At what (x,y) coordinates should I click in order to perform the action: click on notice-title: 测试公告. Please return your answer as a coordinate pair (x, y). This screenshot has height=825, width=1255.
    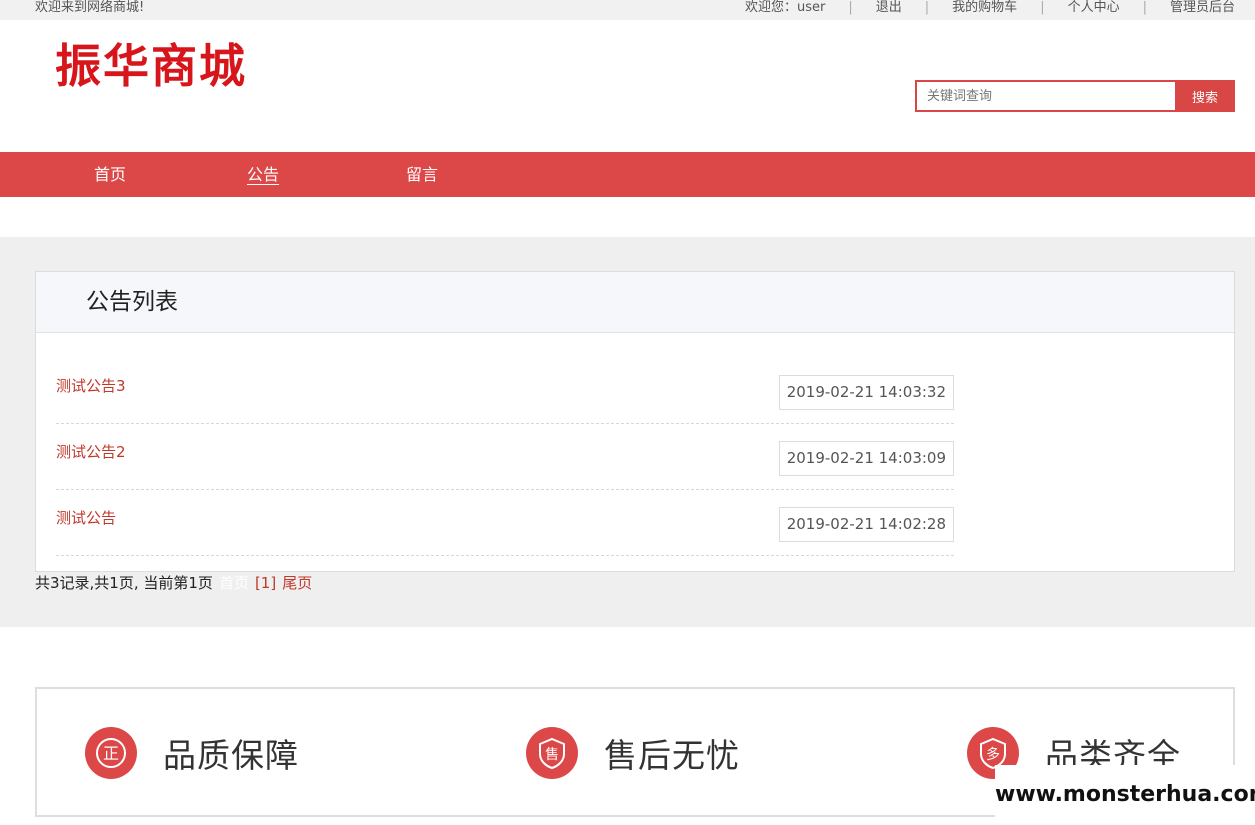
    Looking at the image, I should click on (86, 517).